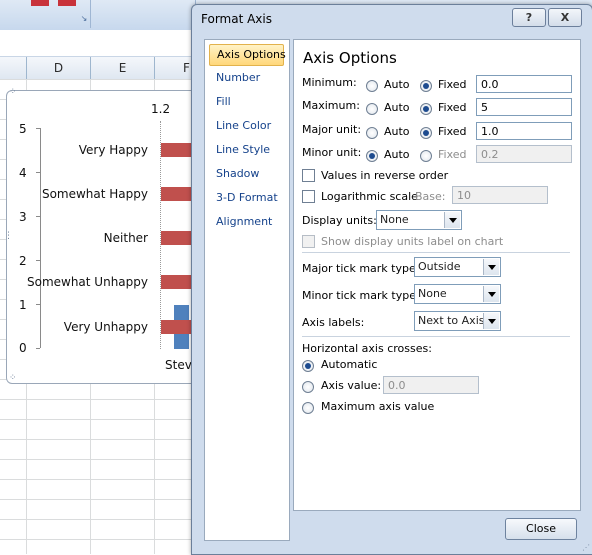  I want to click on display-units-label: Display units:, so click(339, 220).